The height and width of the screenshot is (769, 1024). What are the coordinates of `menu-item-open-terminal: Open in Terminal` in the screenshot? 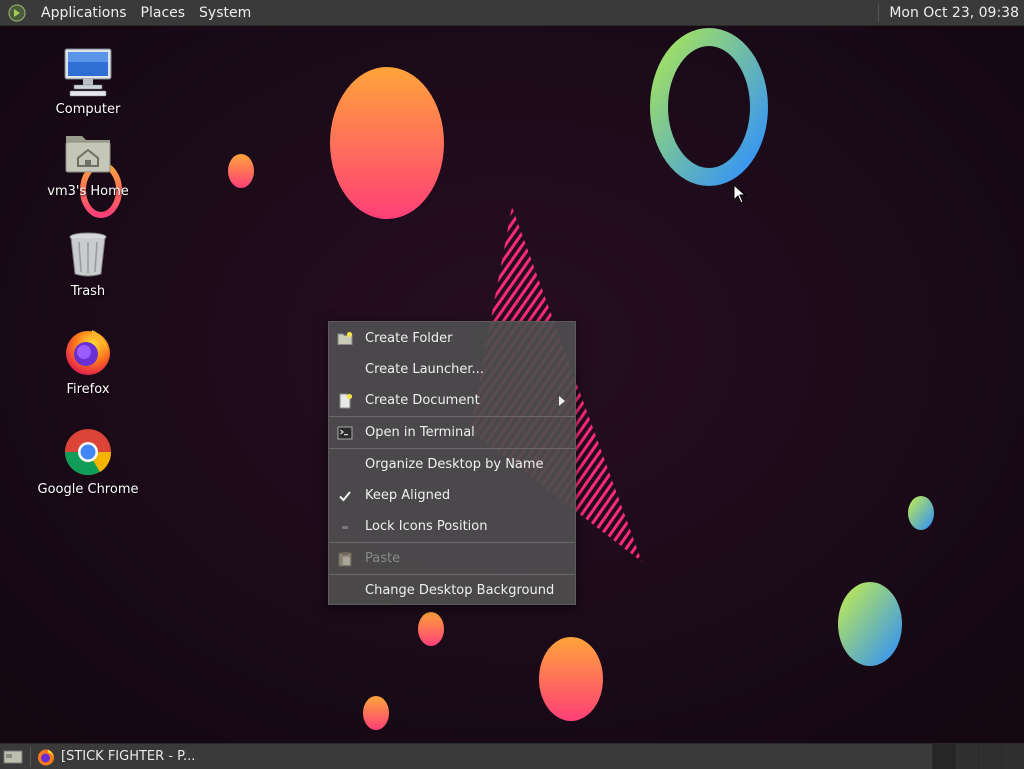 It's located at (452, 432).